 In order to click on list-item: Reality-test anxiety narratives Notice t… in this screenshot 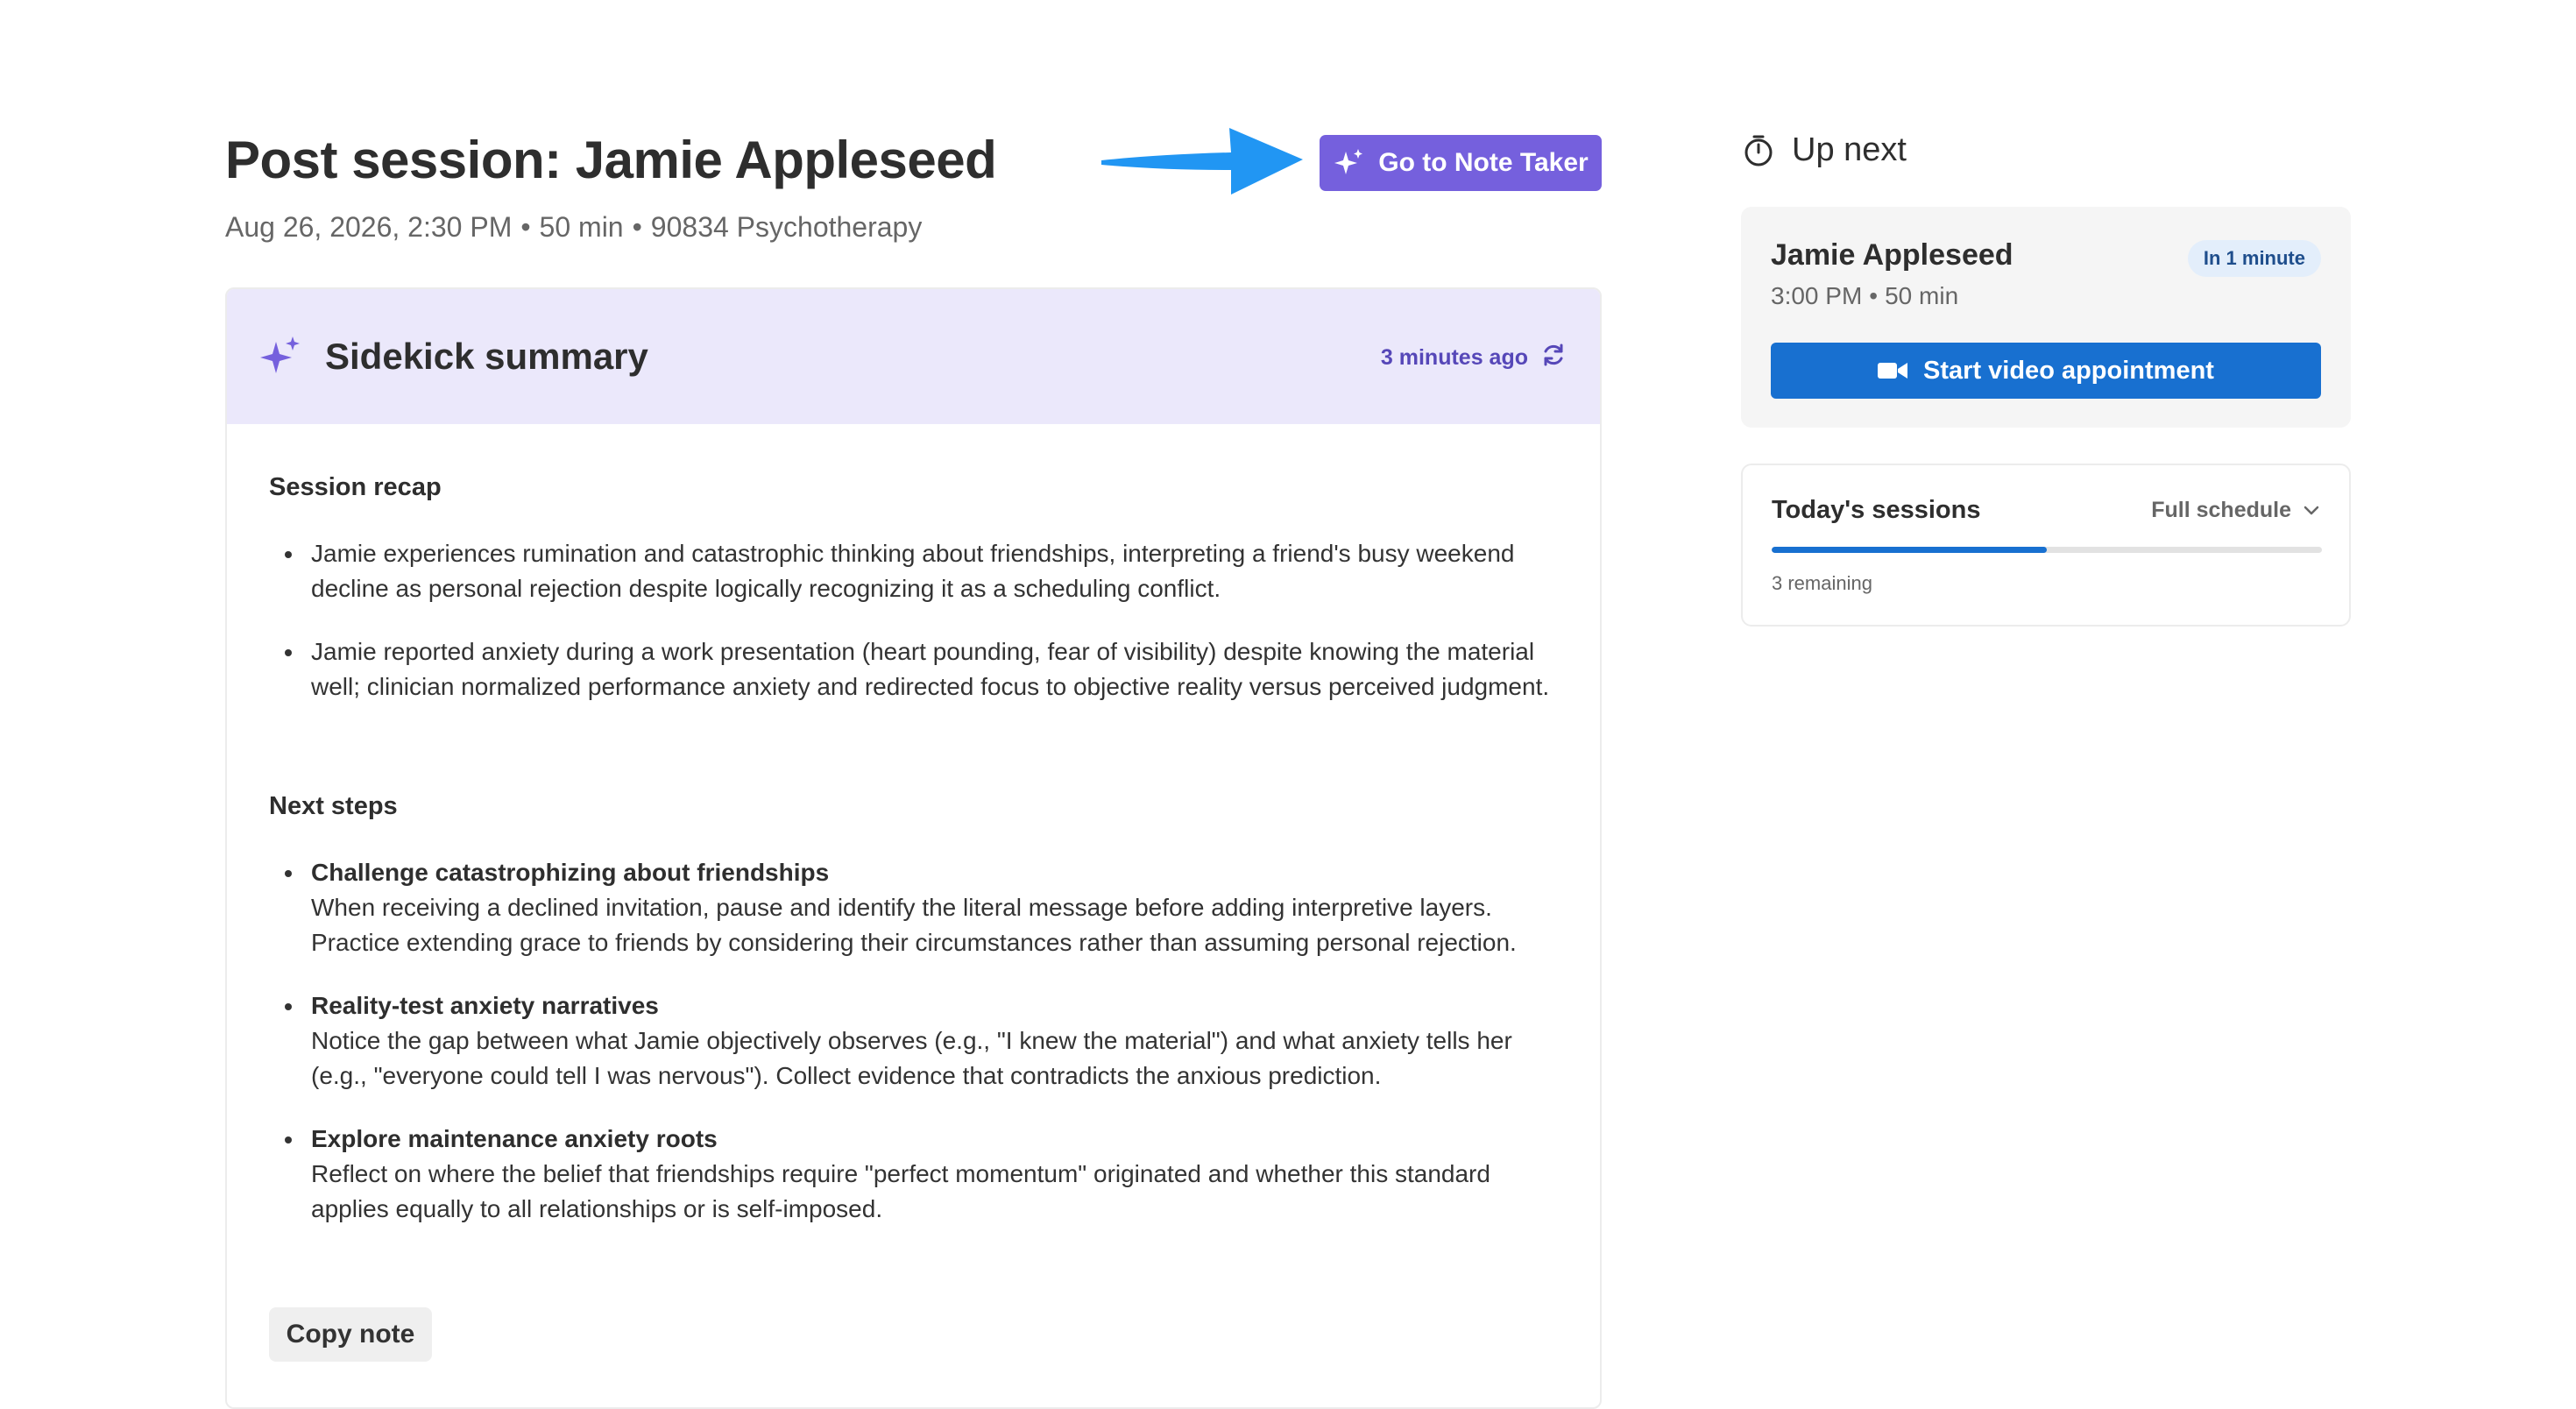, I will do `click(917, 1041)`.